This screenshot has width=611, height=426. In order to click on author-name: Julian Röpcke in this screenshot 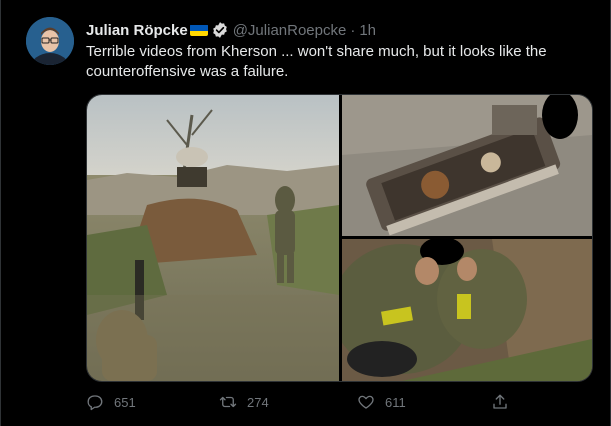, I will do `click(137, 30)`.